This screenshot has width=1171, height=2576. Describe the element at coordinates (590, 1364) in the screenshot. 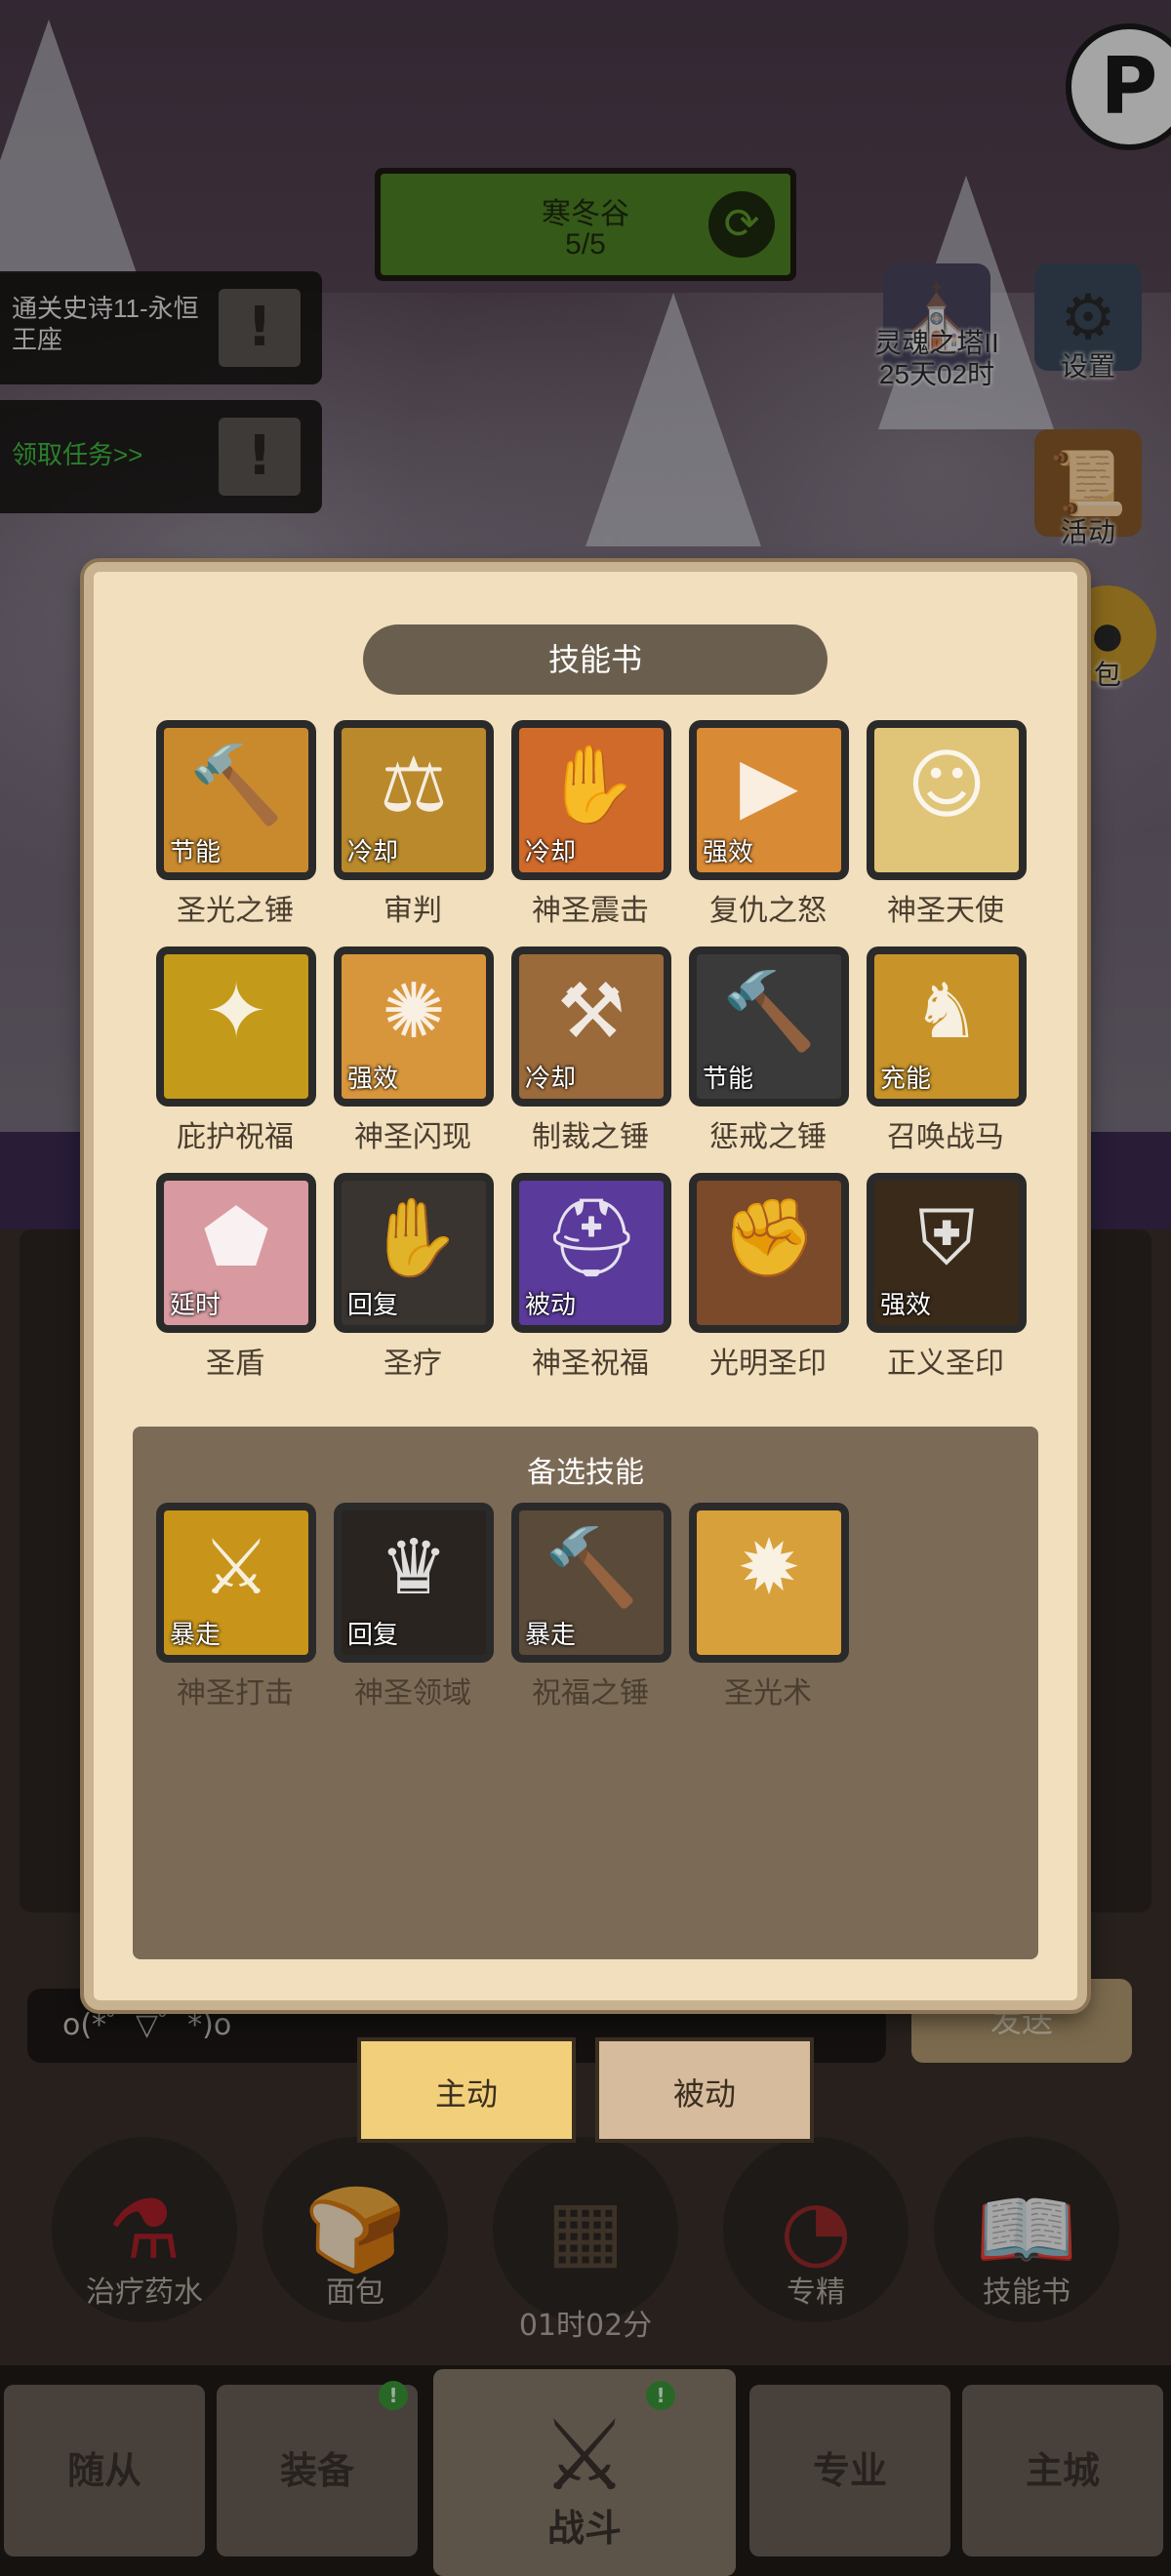

I see `skill-name: 神圣祝福` at that location.